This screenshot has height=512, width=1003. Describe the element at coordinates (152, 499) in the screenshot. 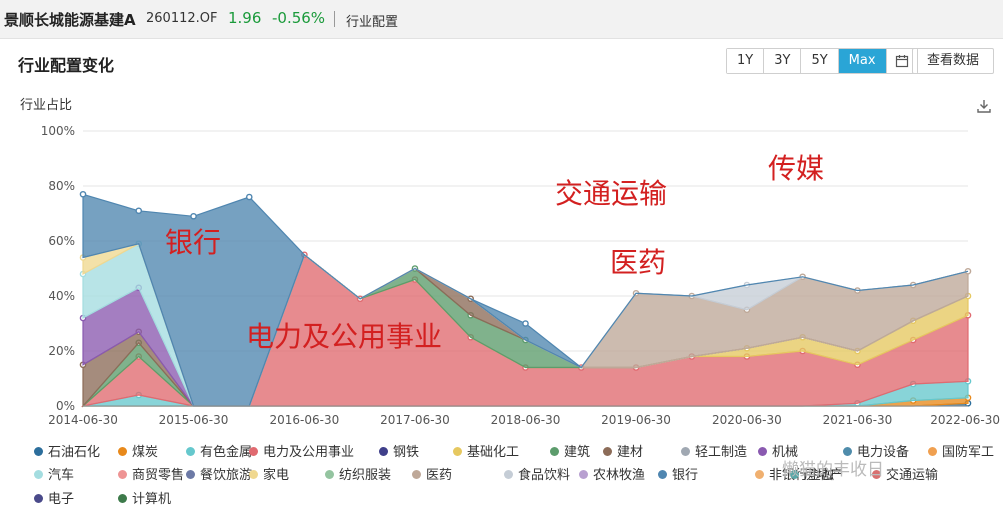

I see `legend-label: 计算机` at that location.